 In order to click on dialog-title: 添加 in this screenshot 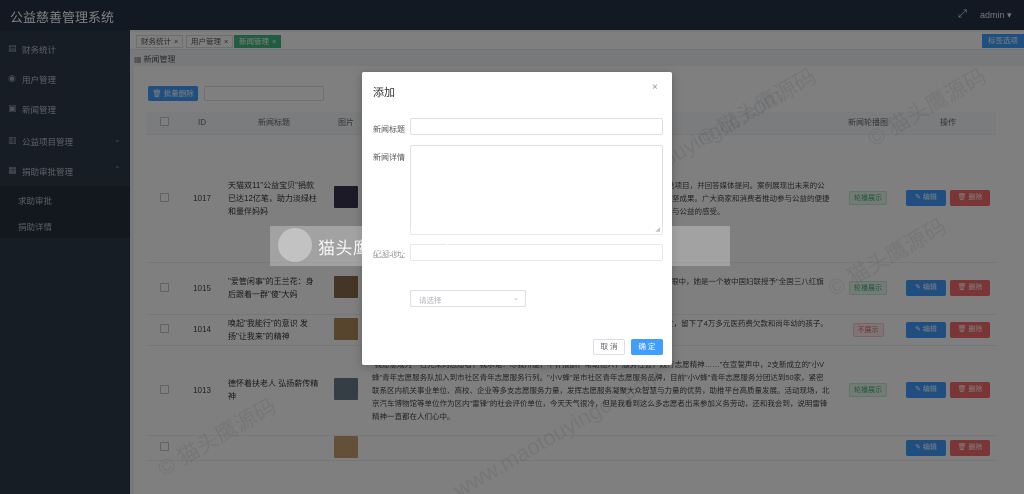, I will do `click(384, 93)`.